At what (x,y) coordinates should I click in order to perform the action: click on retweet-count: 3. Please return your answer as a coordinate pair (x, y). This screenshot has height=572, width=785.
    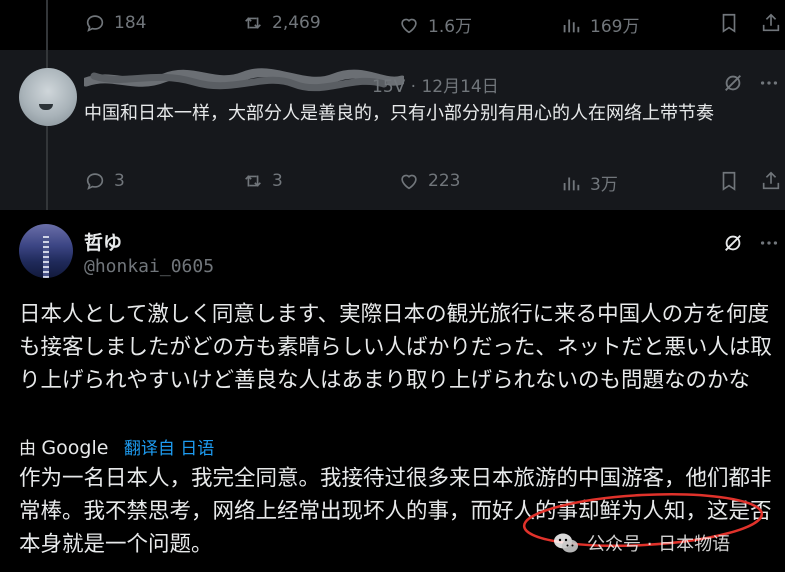
    Looking at the image, I should click on (277, 181).